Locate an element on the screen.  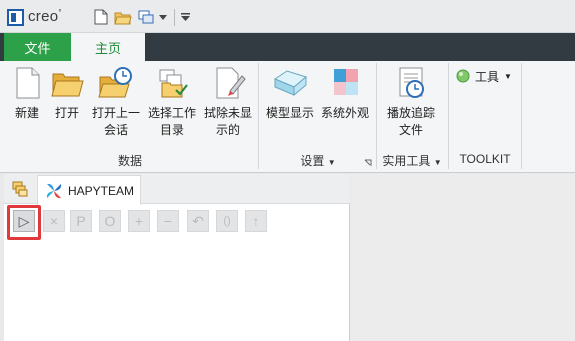
model-display-label: 模型显示 is located at coordinates (289, 113).